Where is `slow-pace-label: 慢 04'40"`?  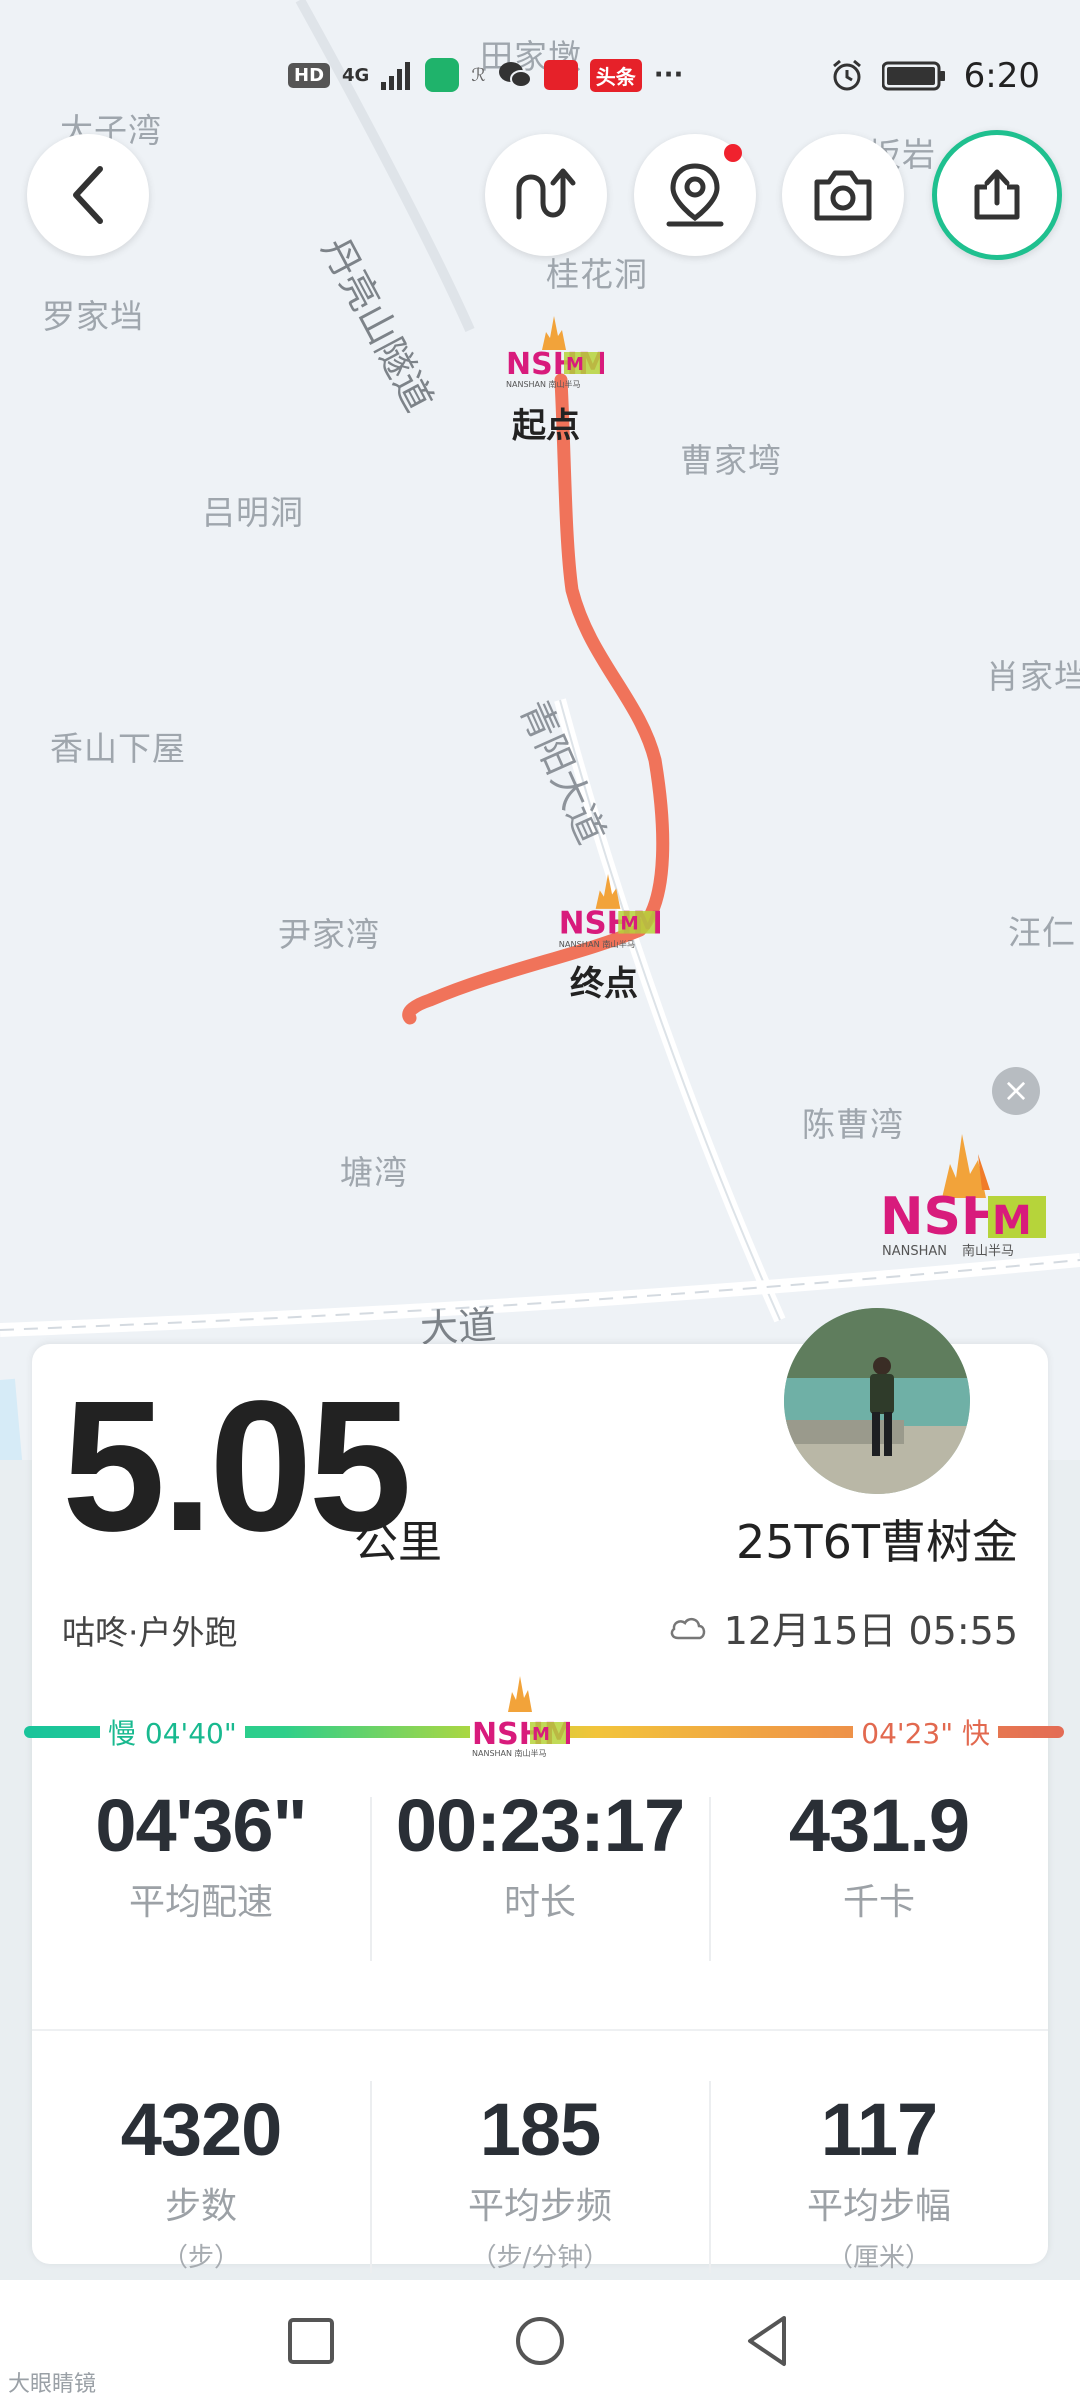 slow-pace-label: 慢 04'40" is located at coordinates (172, 1732).